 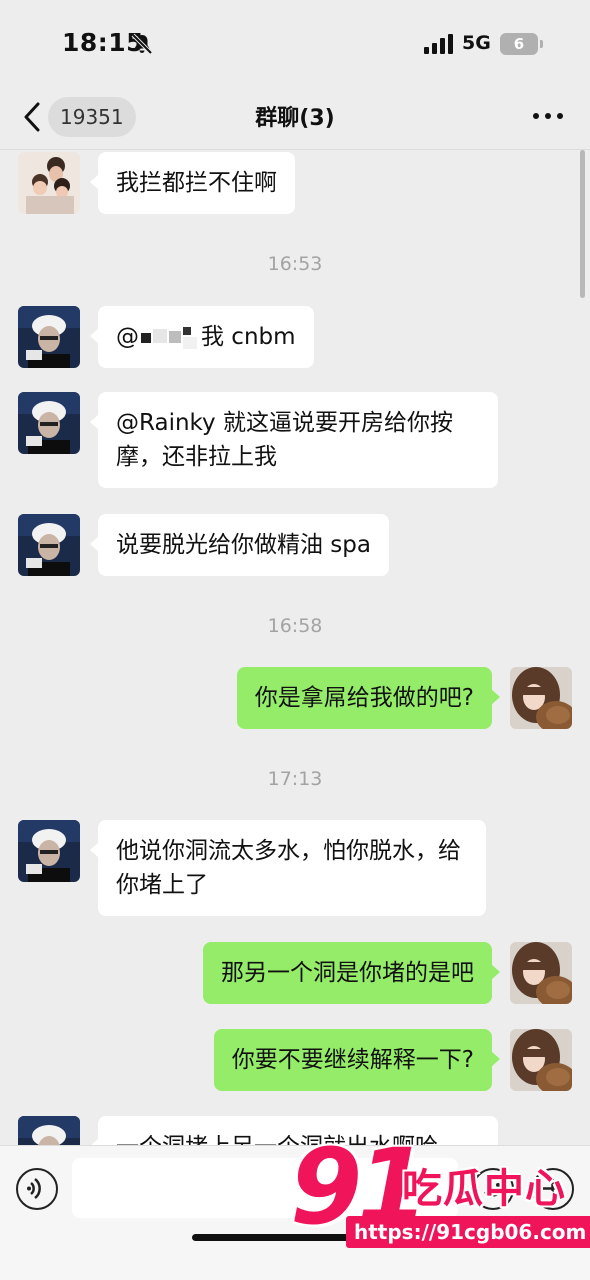 I want to click on message-text: @Rainky 就这逼说要开房给你按摩，还非拉上我, so click(x=284, y=440).